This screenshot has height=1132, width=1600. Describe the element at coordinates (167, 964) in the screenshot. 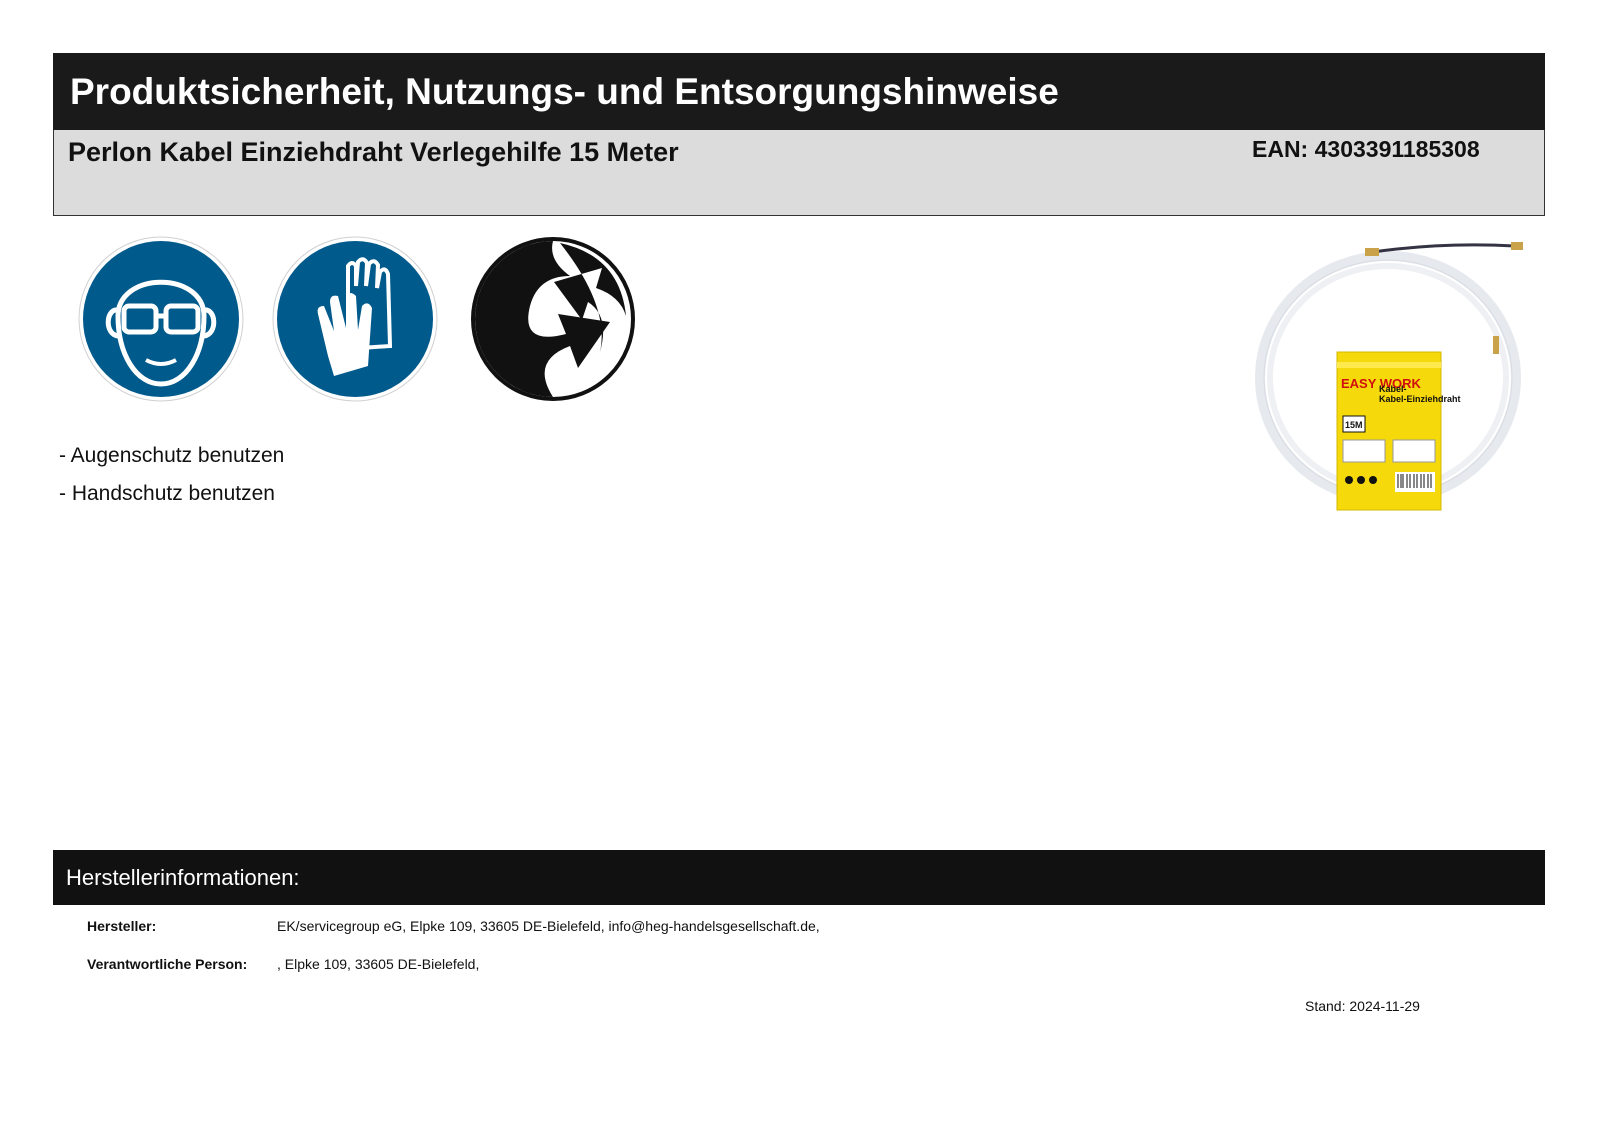

I see `responsible-person-label: Verantwortliche Person:` at that location.